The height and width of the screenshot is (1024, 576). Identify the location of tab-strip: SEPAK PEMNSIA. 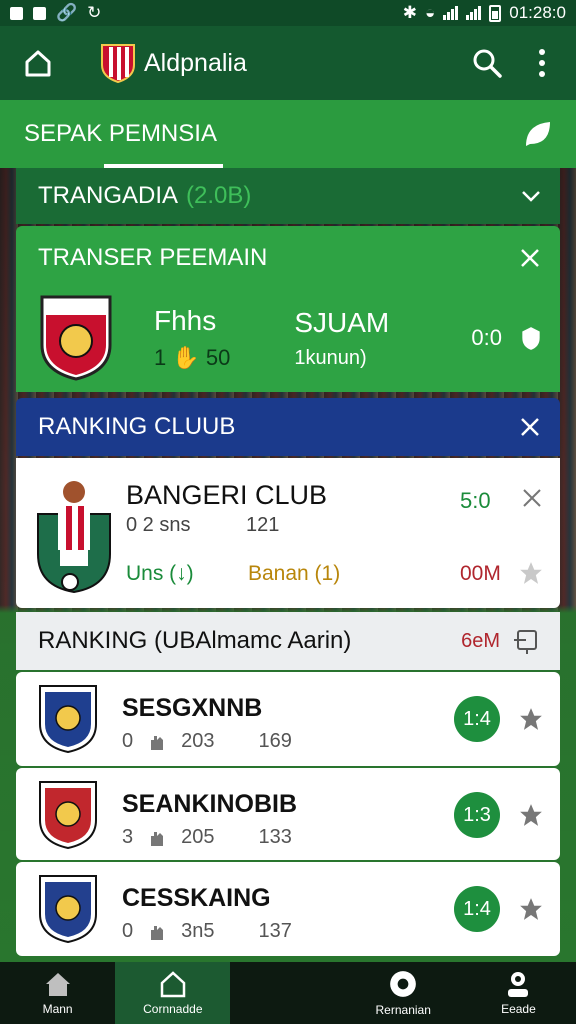
(288, 134).